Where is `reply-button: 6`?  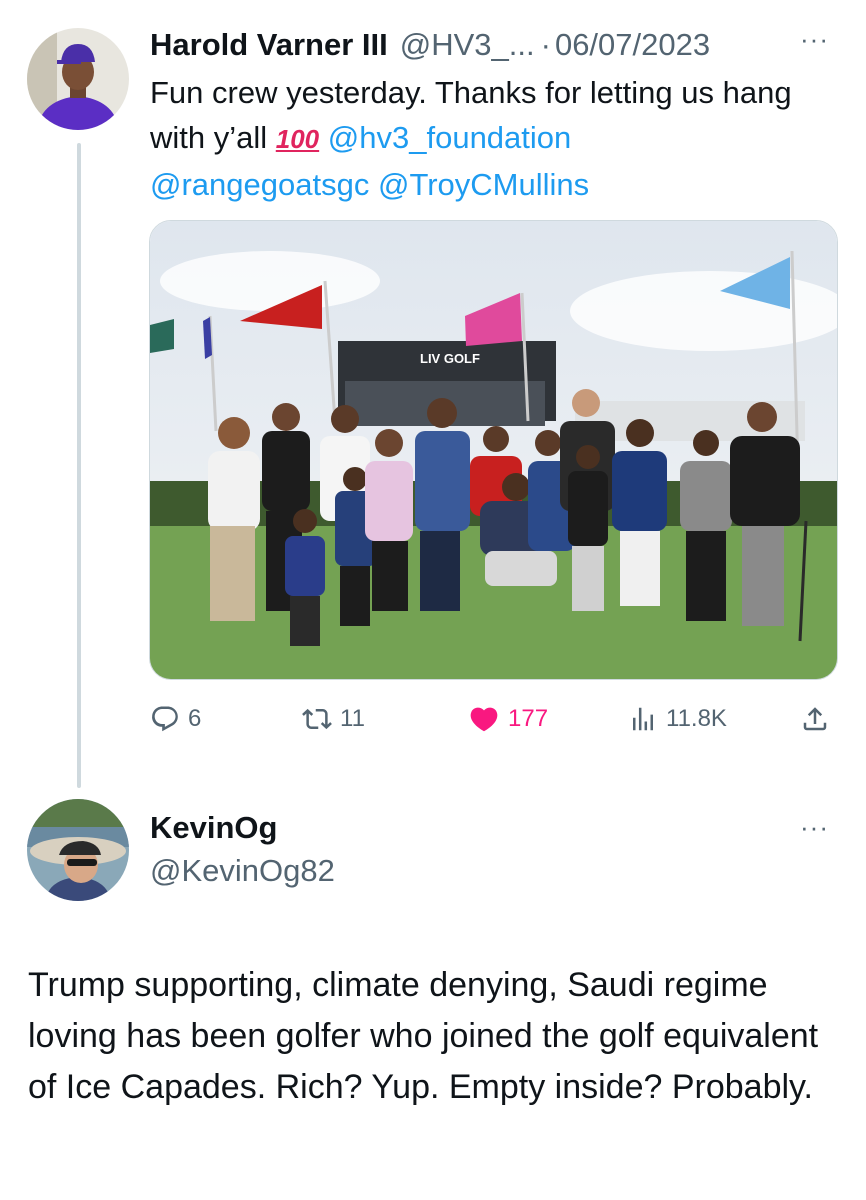 reply-button: 6 is located at coordinates (175, 719).